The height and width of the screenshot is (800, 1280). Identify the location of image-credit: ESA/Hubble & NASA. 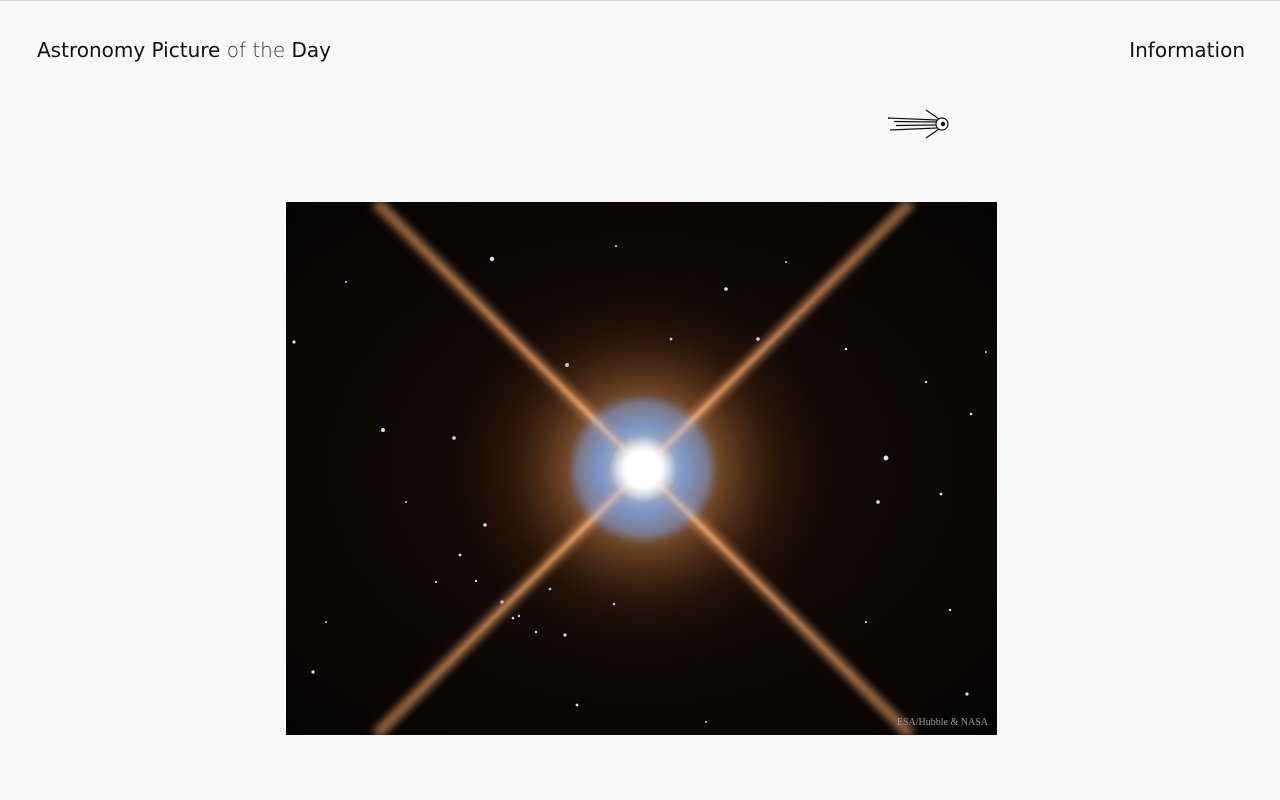
(942, 722).